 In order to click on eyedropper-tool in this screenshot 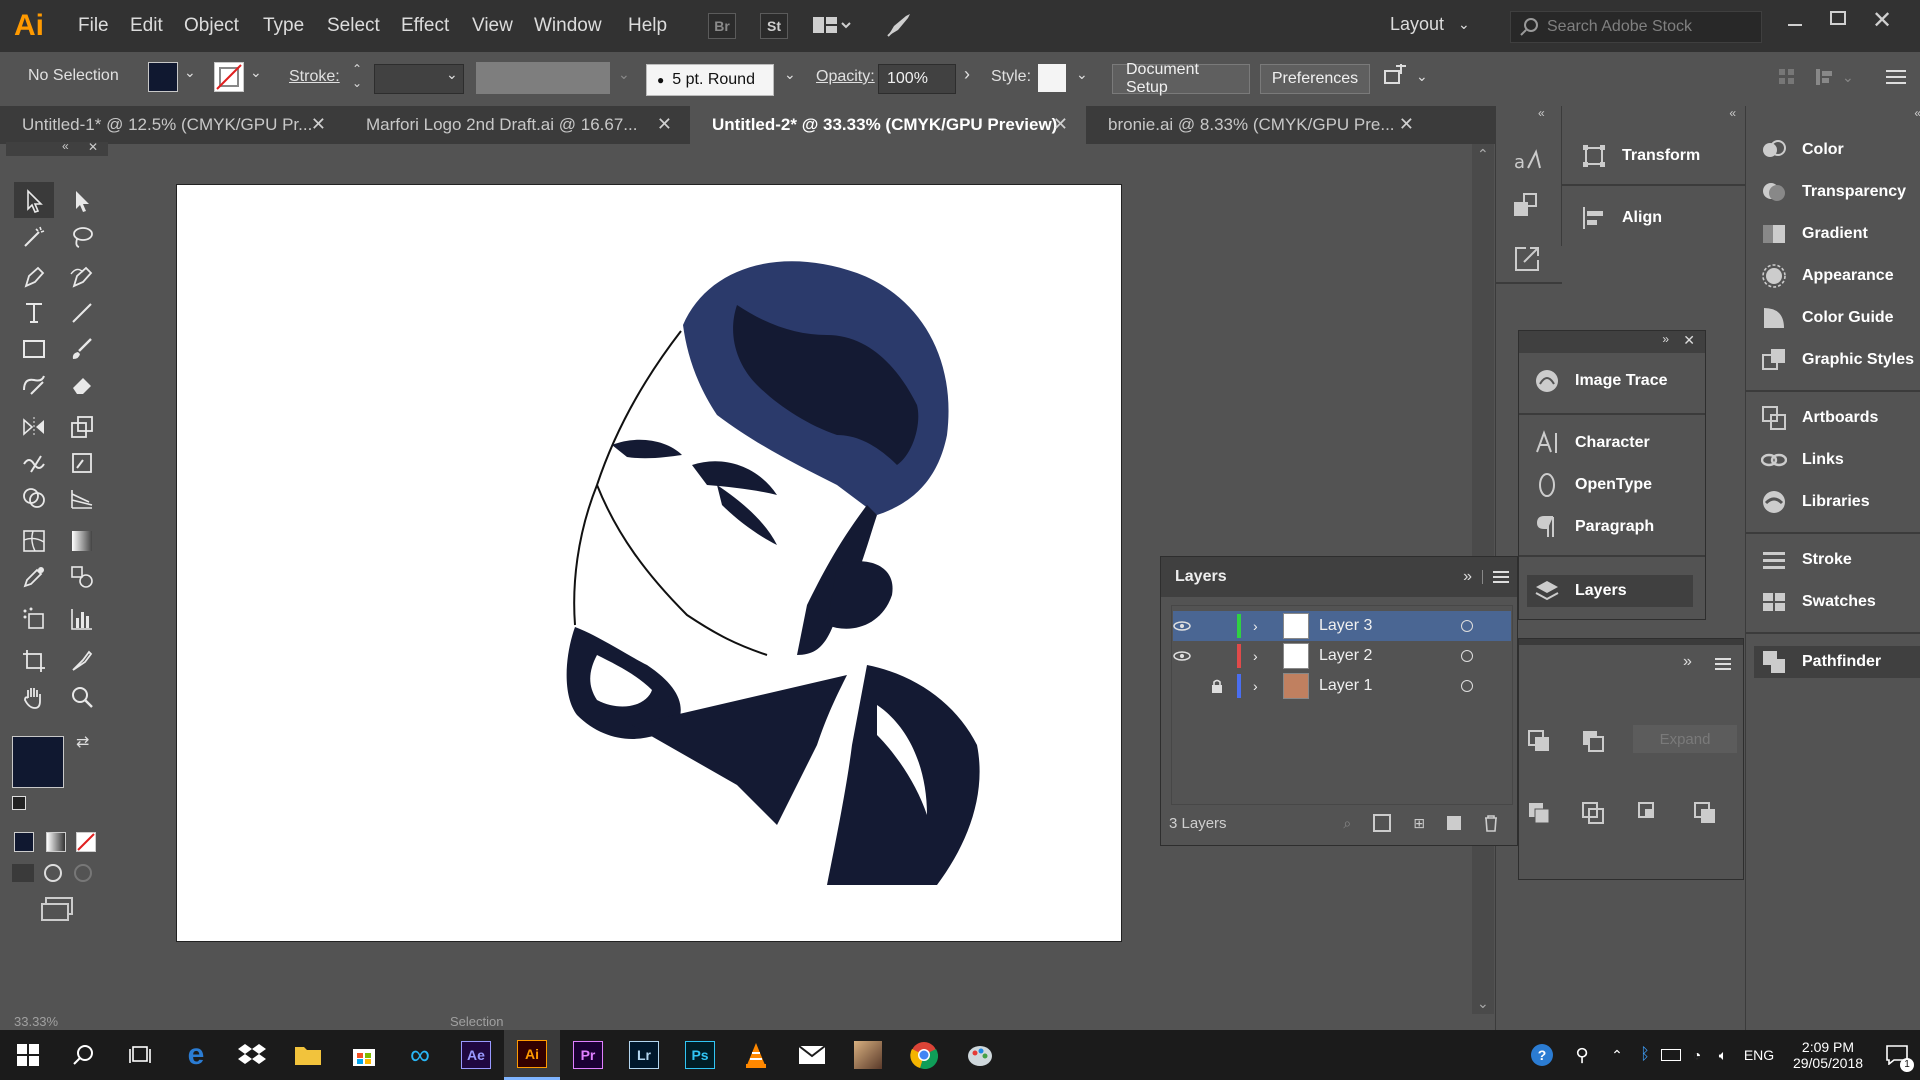, I will do `click(34, 577)`.